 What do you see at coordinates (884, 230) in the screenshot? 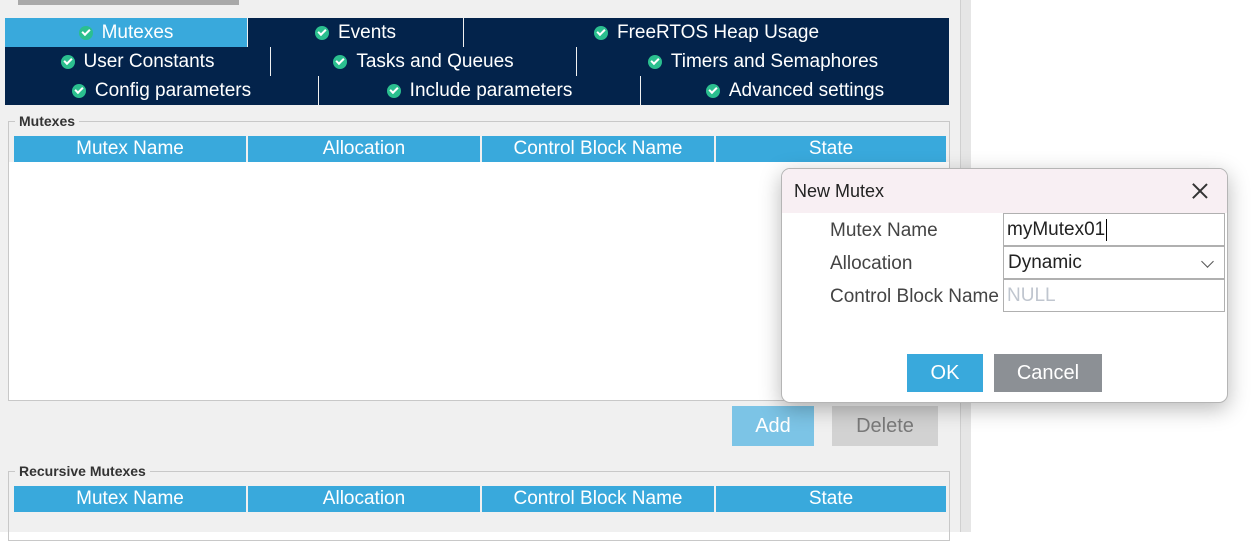
I see `mutex-name-label: Mutex Name` at bounding box center [884, 230].